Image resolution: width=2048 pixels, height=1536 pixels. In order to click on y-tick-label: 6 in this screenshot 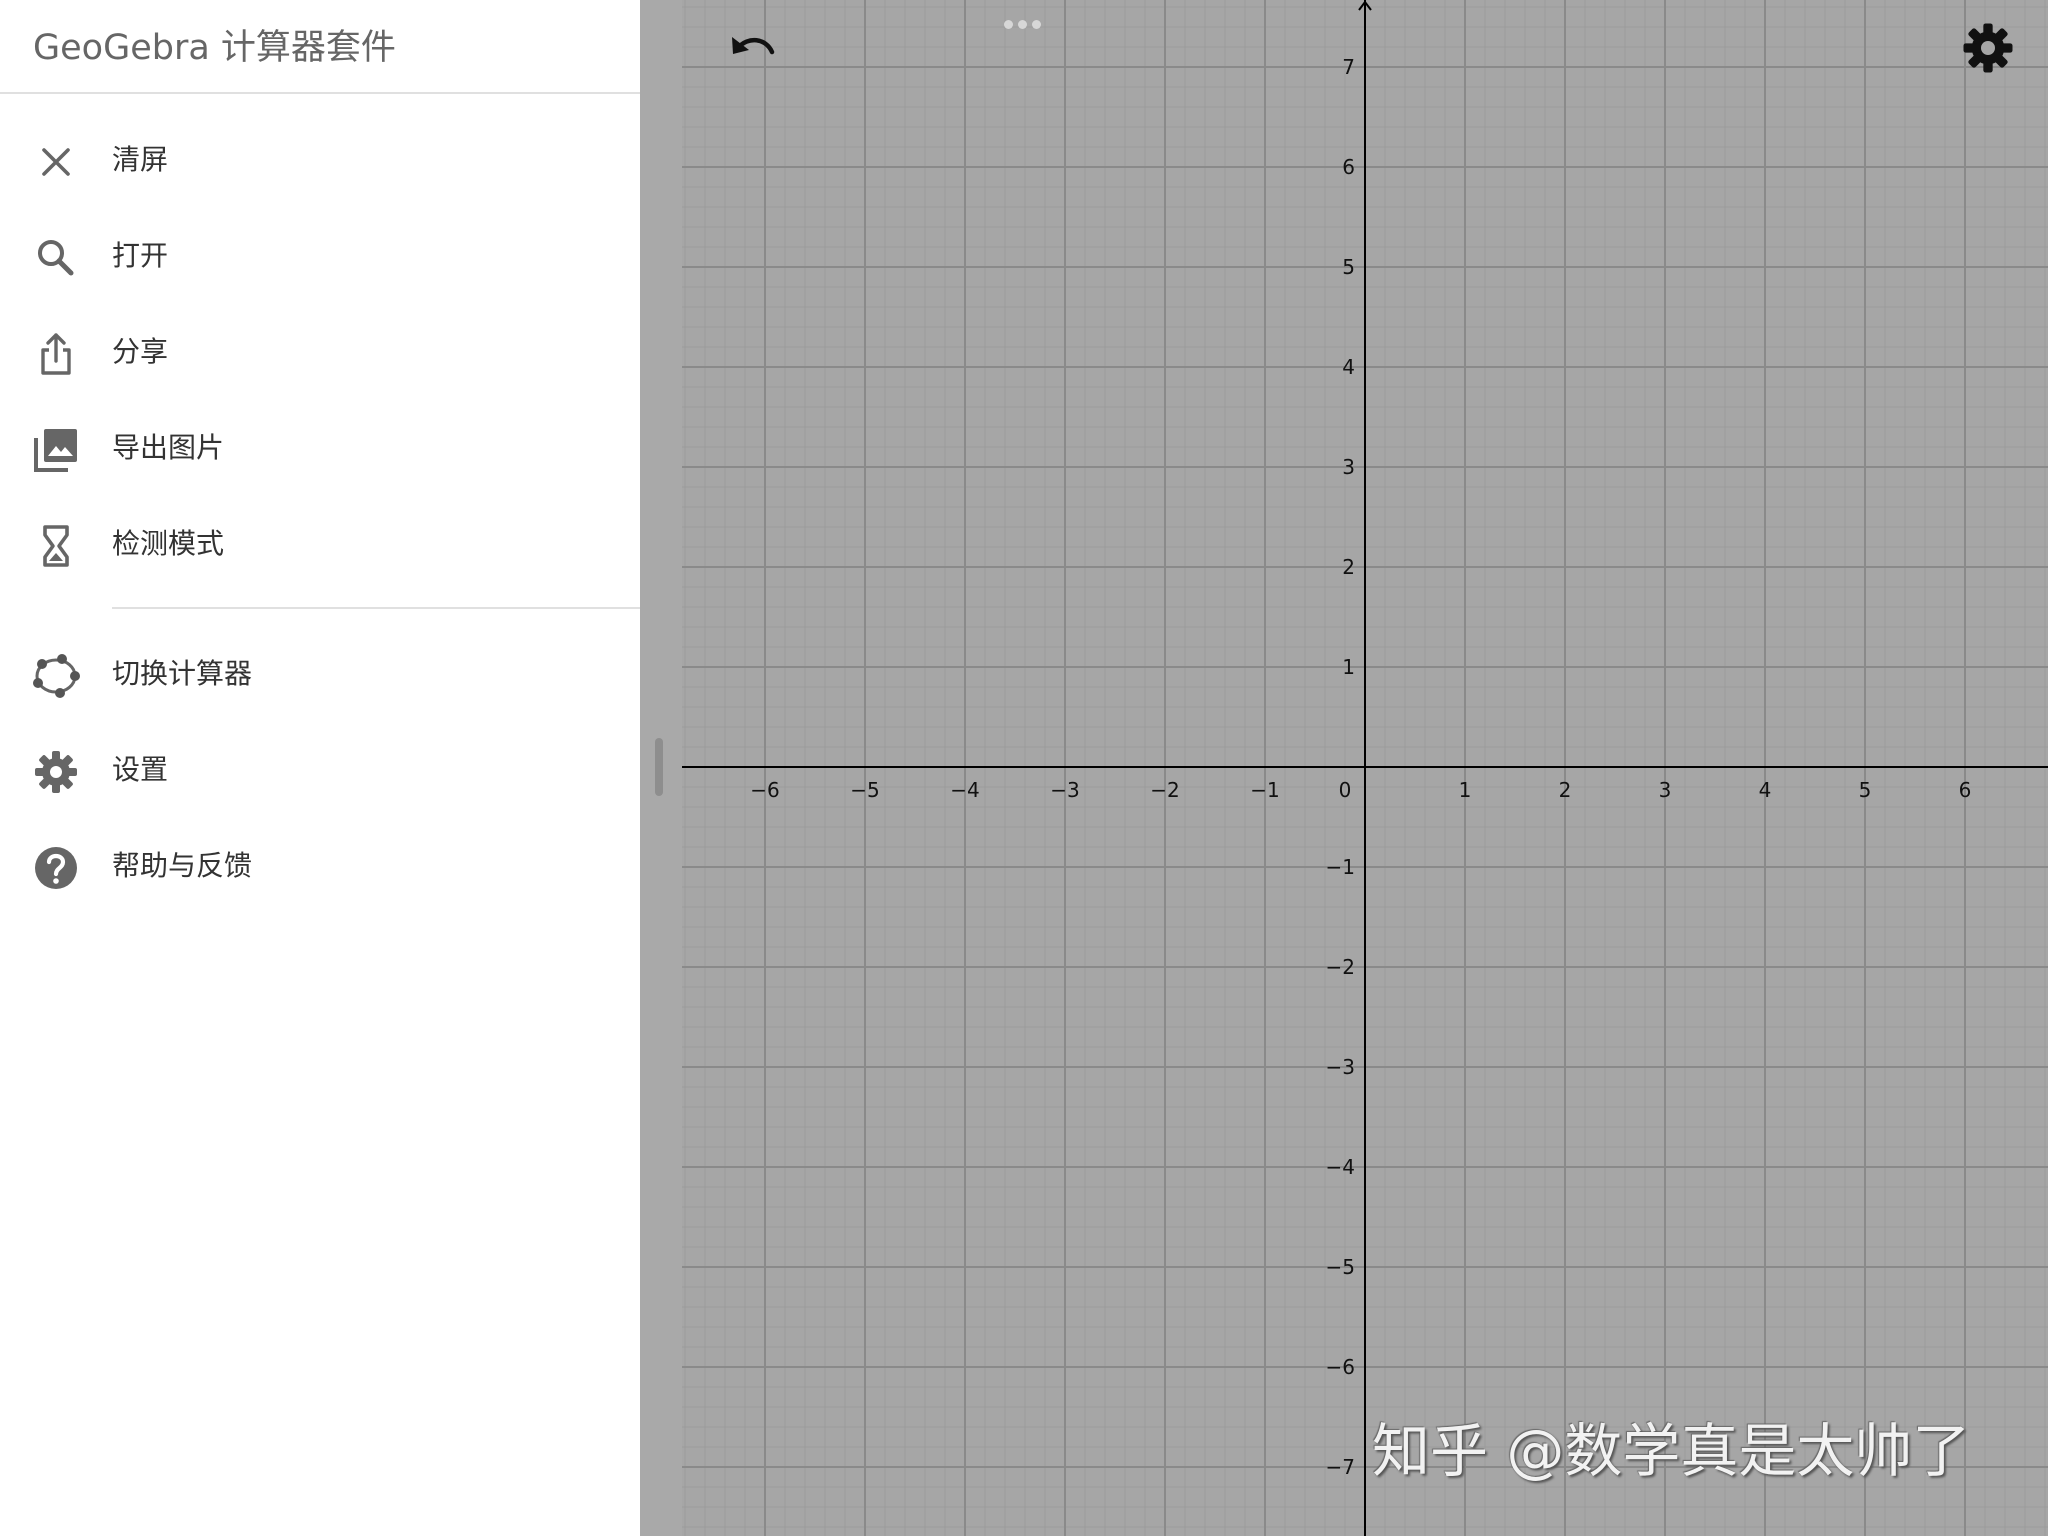, I will do `click(1348, 167)`.